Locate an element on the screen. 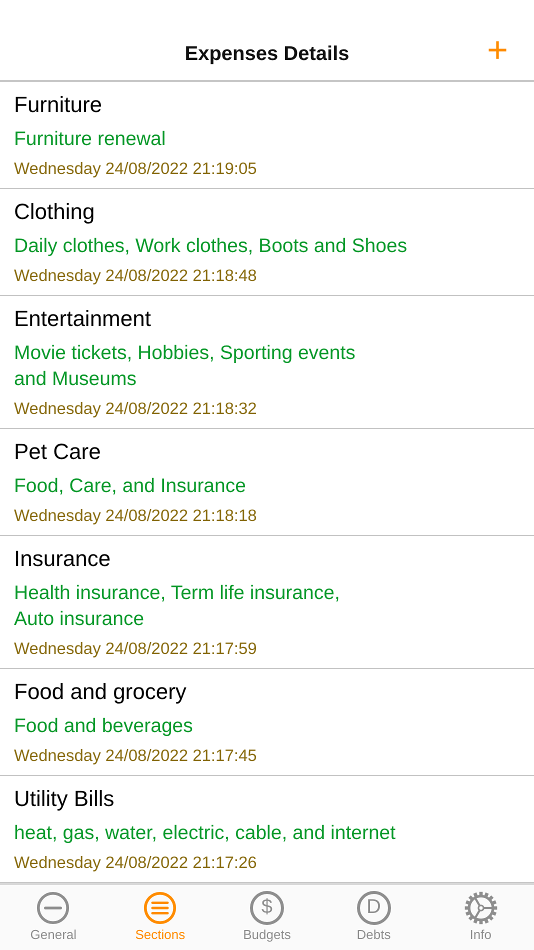  expense-row: Entertainment Movie tickets, Hobbies, Sporting events and Museums Wednesday 24/08/2022 21:18:32 is located at coordinates (267, 362).